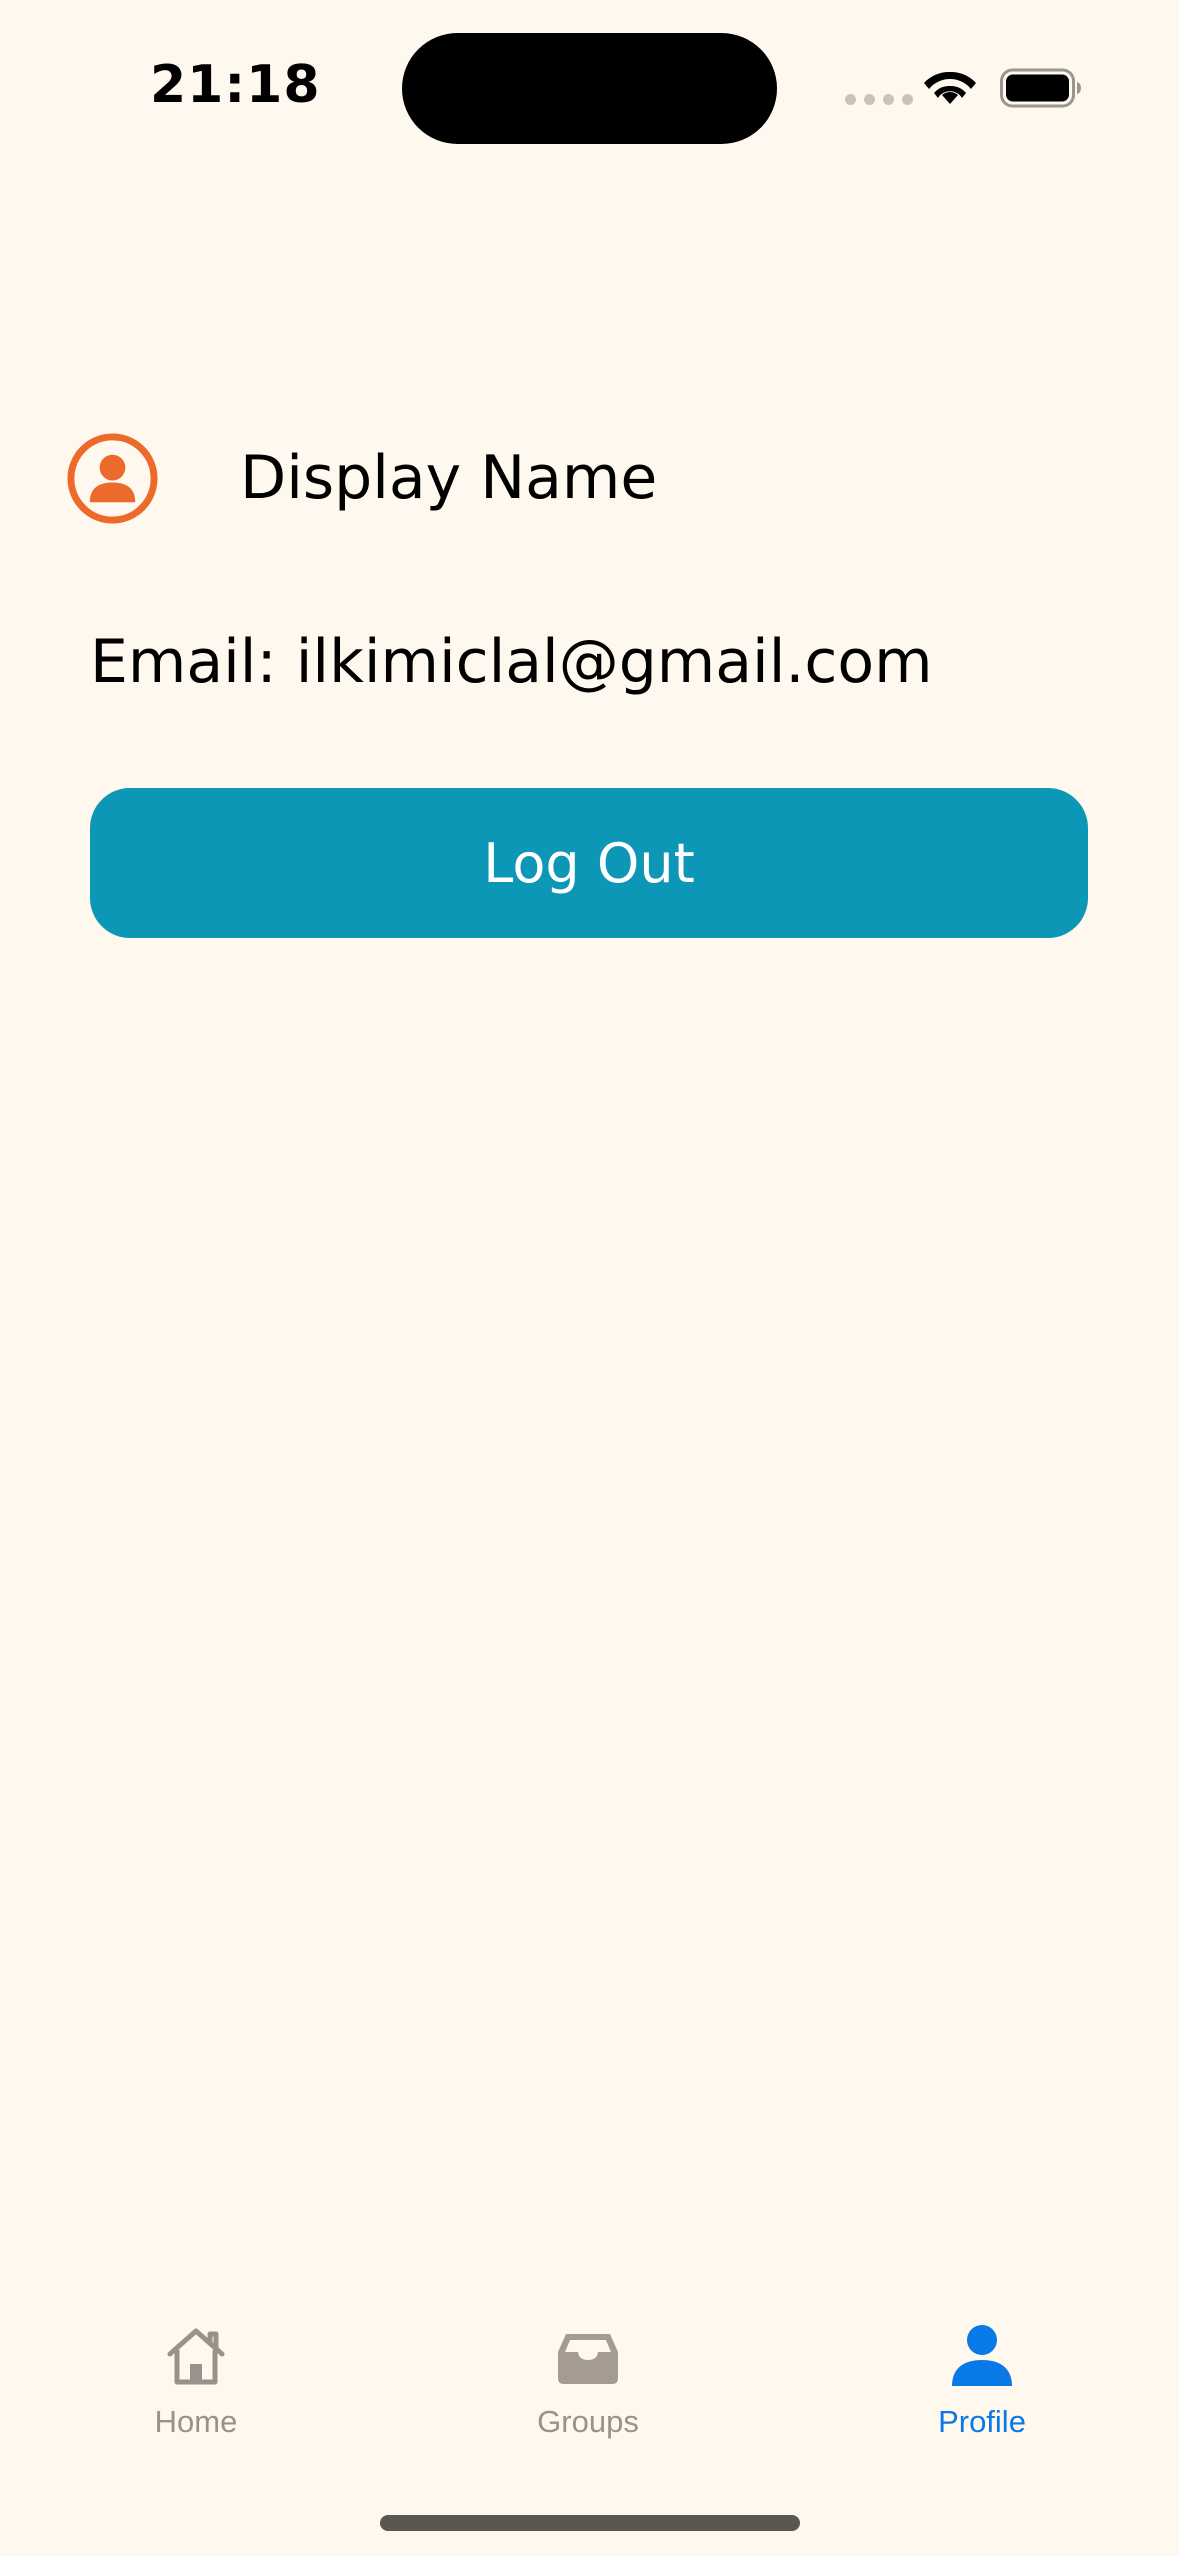  What do you see at coordinates (950, 87) in the screenshot?
I see `wifi-icon` at bounding box center [950, 87].